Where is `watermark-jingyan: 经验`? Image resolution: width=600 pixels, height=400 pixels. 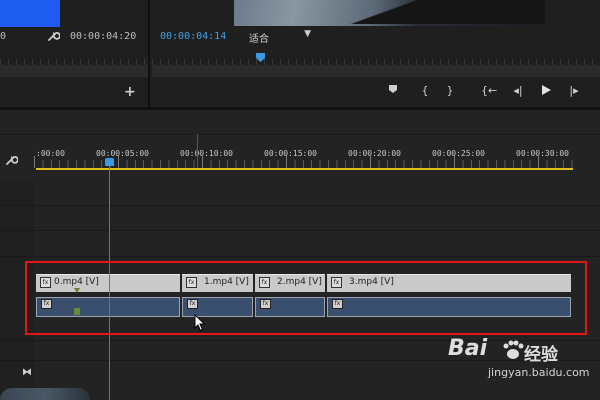
watermark-jingyan: 经验 is located at coordinates (541, 355).